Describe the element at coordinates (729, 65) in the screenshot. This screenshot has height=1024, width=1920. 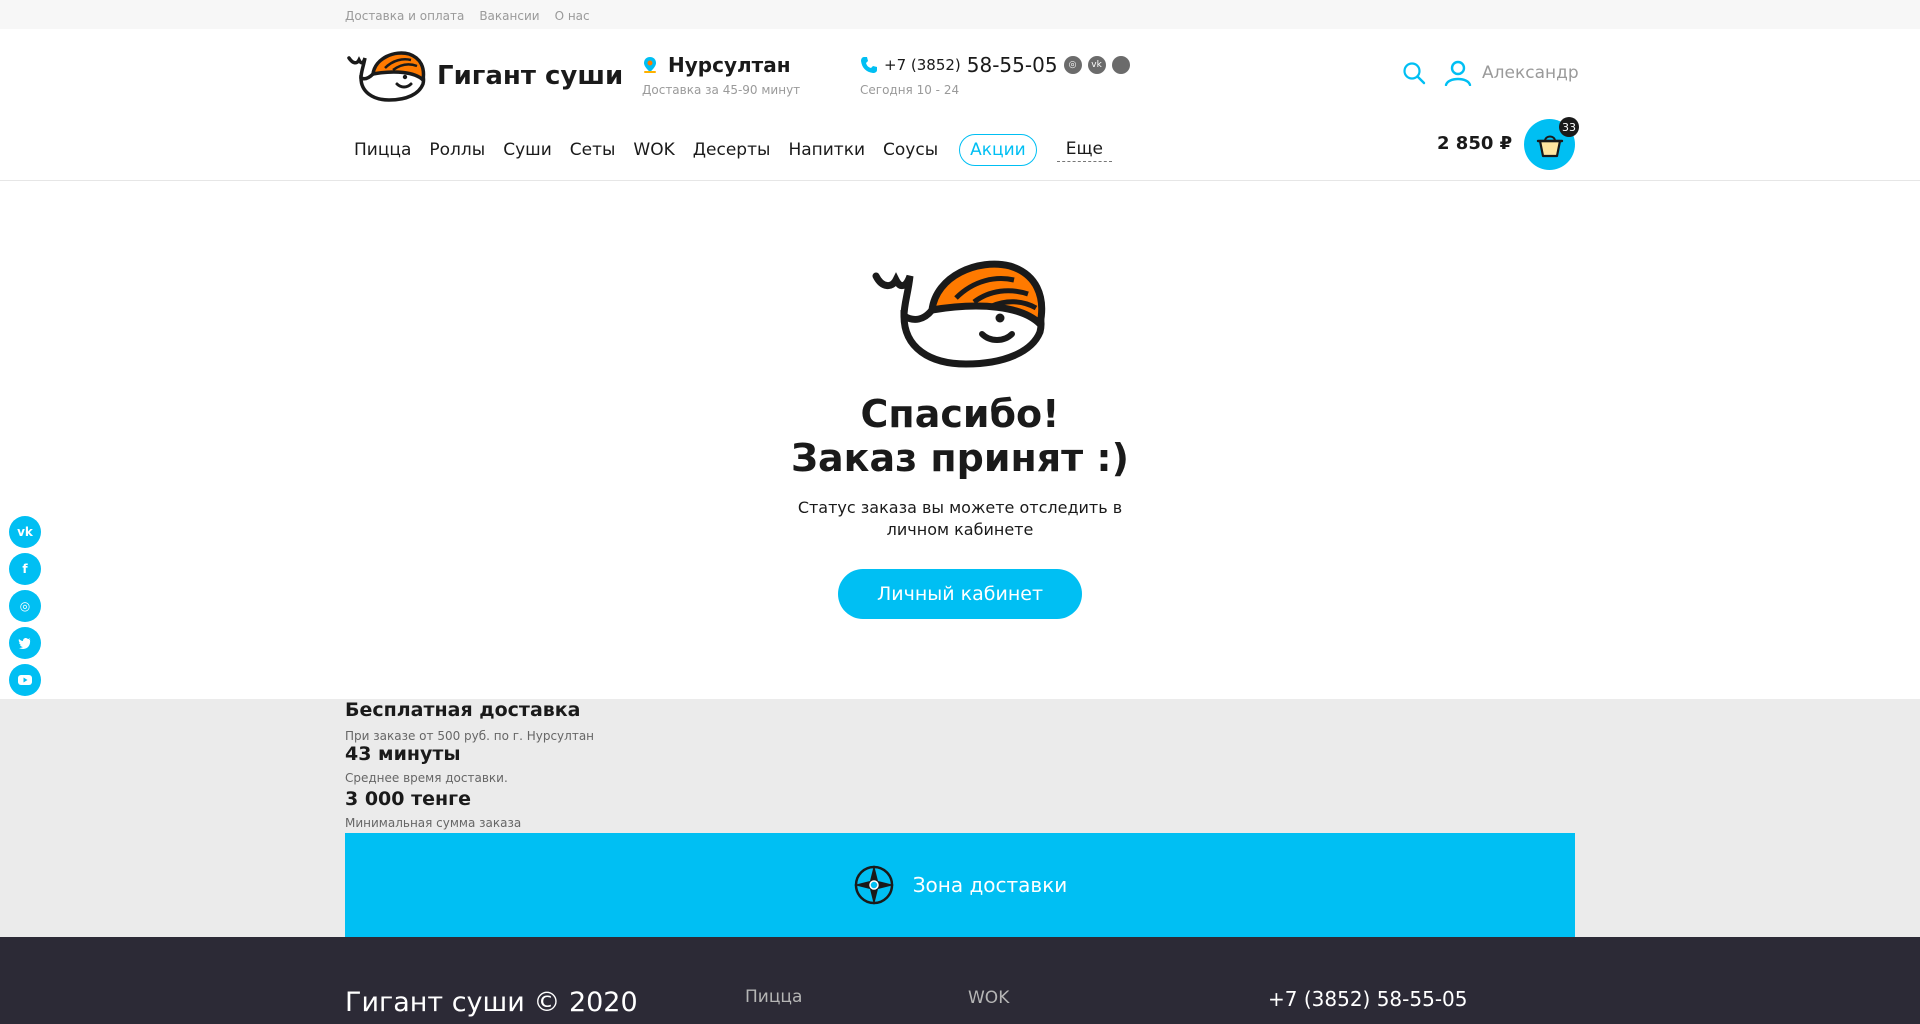
I see `city-name: Нурсултан` at that location.